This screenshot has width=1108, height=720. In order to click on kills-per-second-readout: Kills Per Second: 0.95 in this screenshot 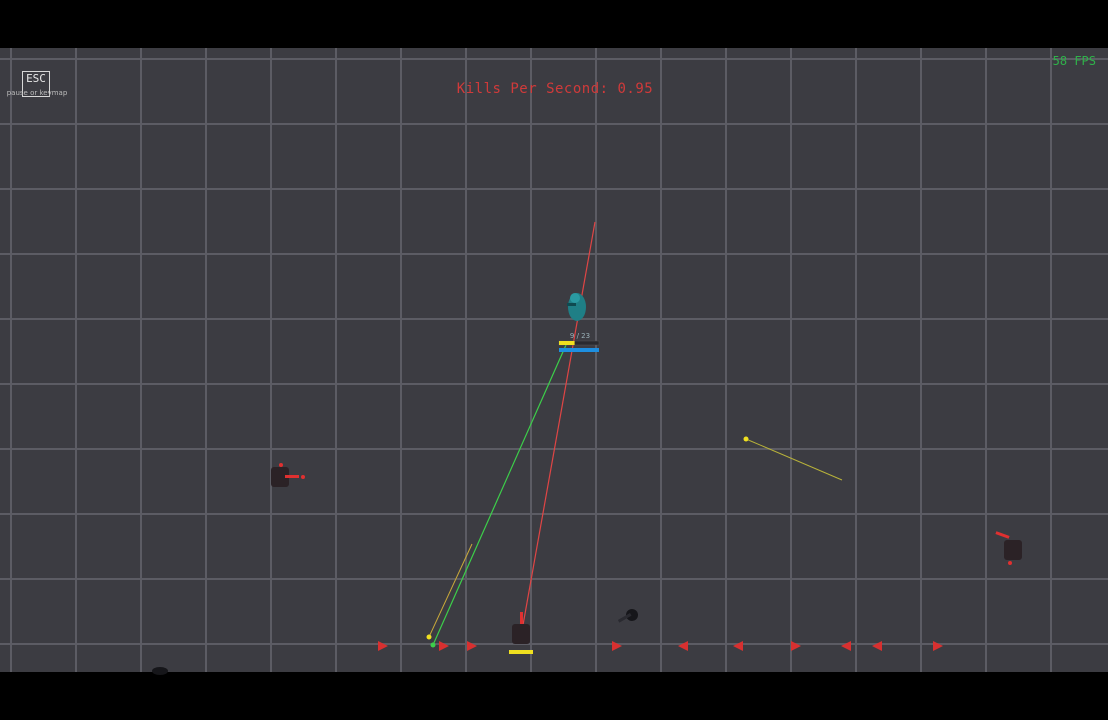, I will do `click(555, 89)`.